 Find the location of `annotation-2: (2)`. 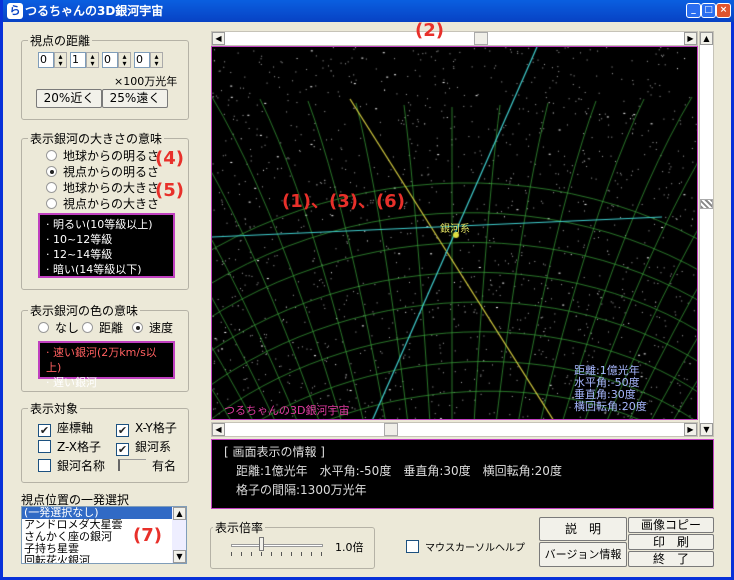

annotation-2: (2) is located at coordinates (429, 30).